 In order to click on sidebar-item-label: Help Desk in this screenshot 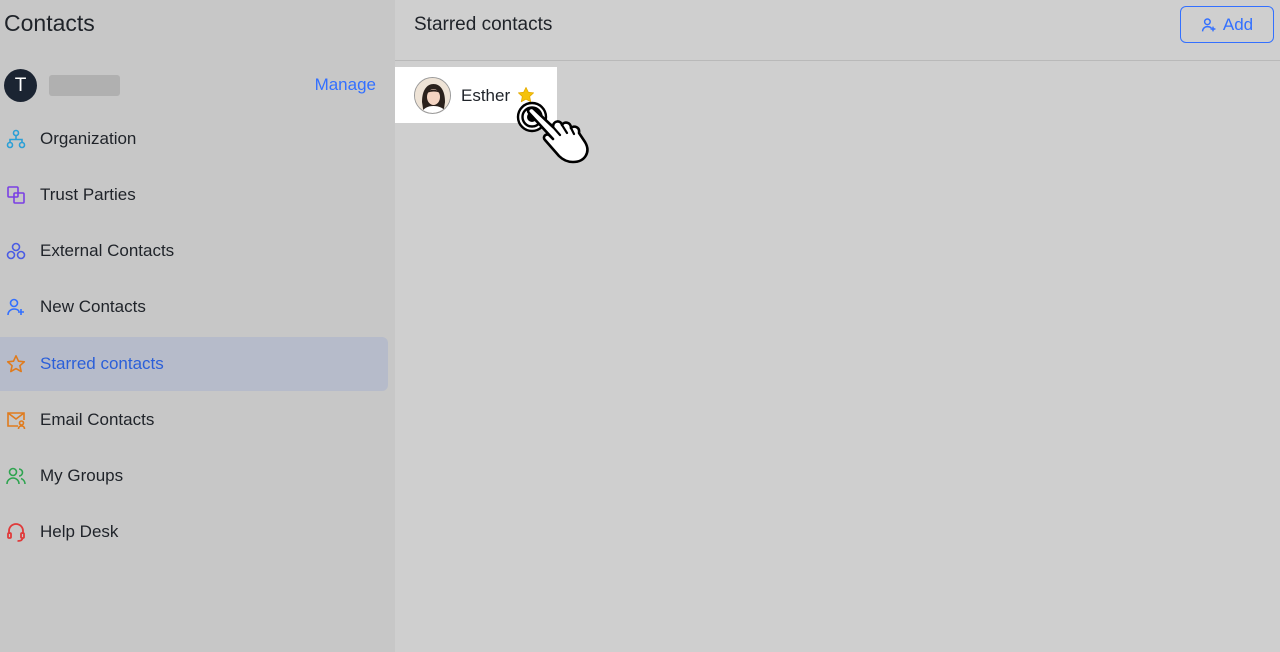, I will do `click(79, 531)`.